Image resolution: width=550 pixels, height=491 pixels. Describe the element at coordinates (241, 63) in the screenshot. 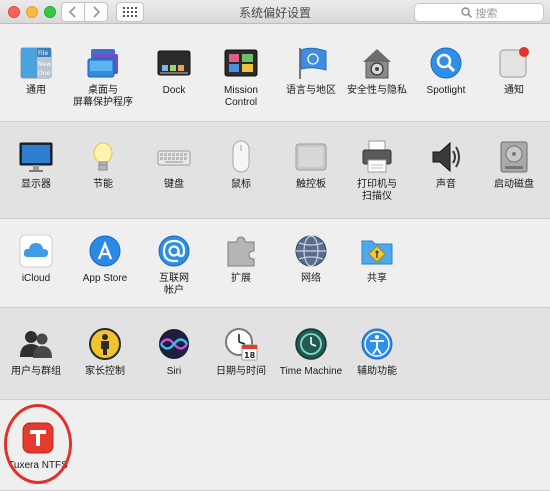

I see `mission-control-icon` at that location.